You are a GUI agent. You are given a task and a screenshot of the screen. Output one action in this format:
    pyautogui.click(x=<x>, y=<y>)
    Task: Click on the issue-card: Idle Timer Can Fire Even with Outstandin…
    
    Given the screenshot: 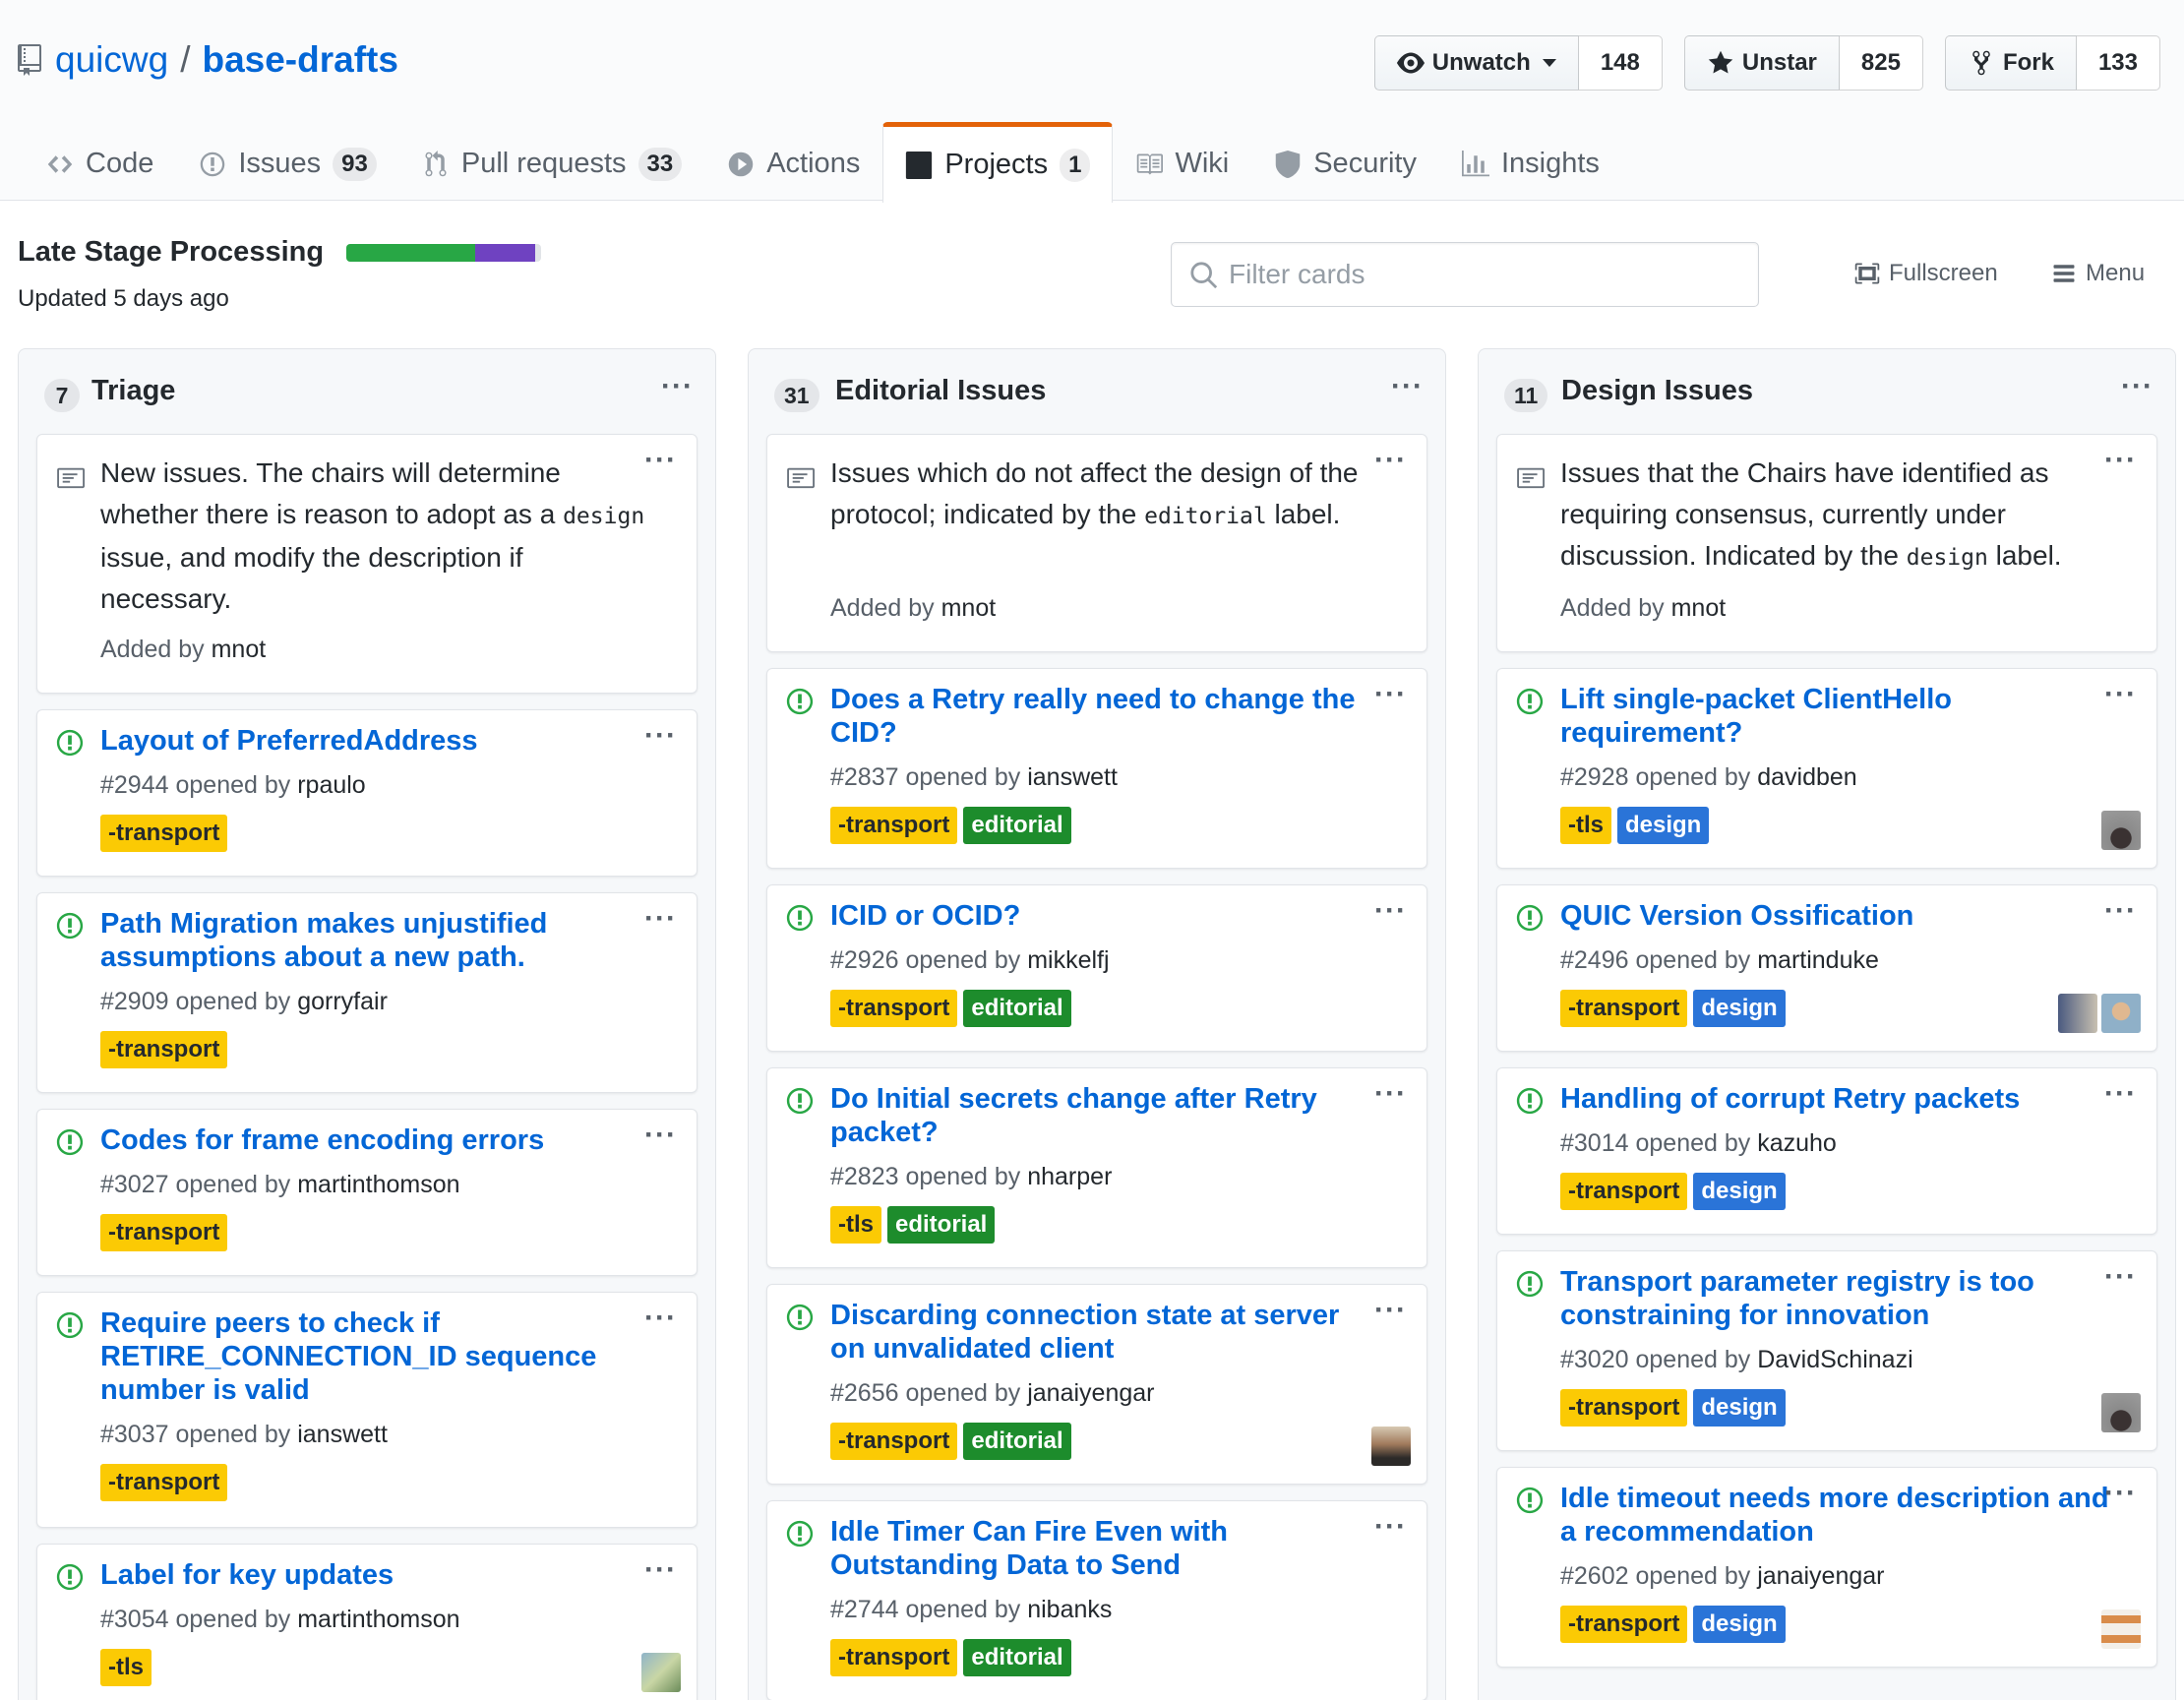 What is the action you would take?
    pyautogui.click(x=1096, y=1600)
    